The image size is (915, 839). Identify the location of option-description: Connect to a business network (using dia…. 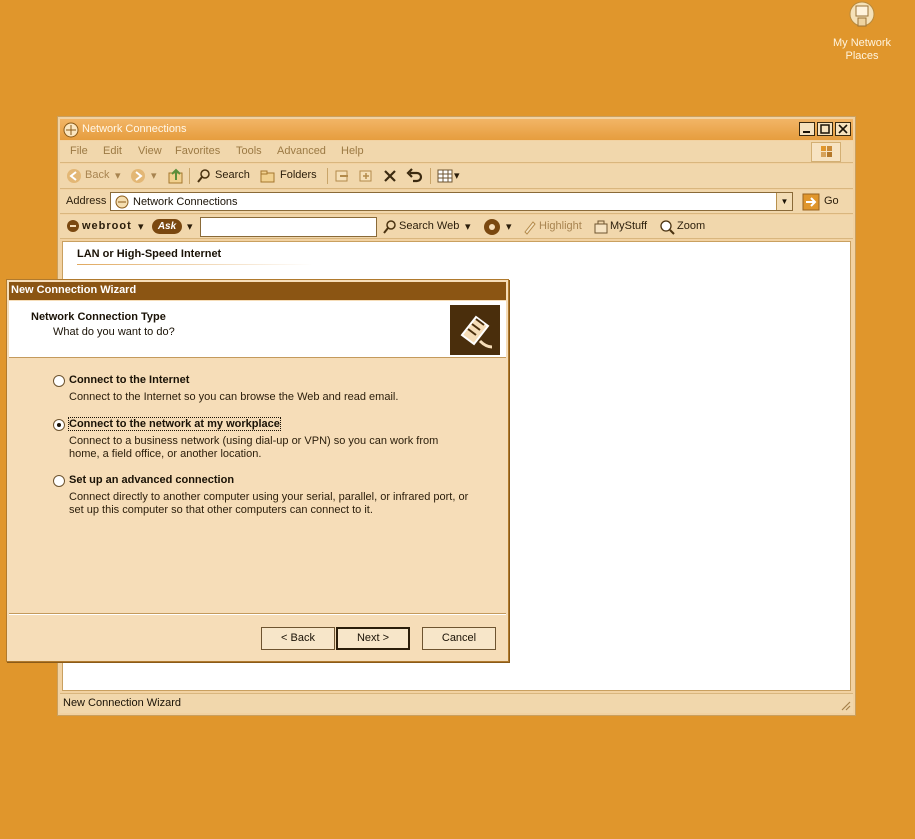
(254, 447).